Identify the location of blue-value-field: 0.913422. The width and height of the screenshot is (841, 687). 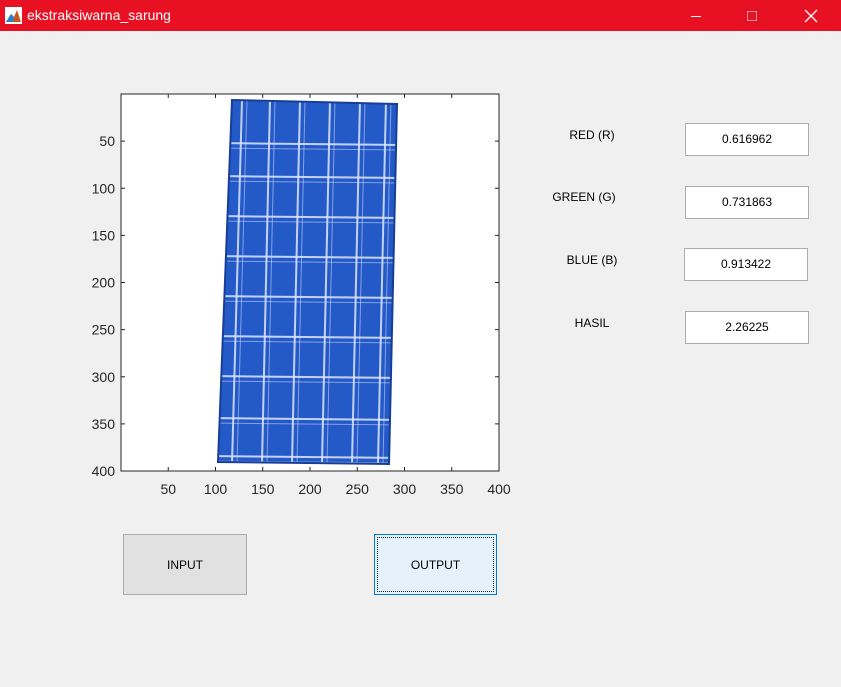
(746, 264).